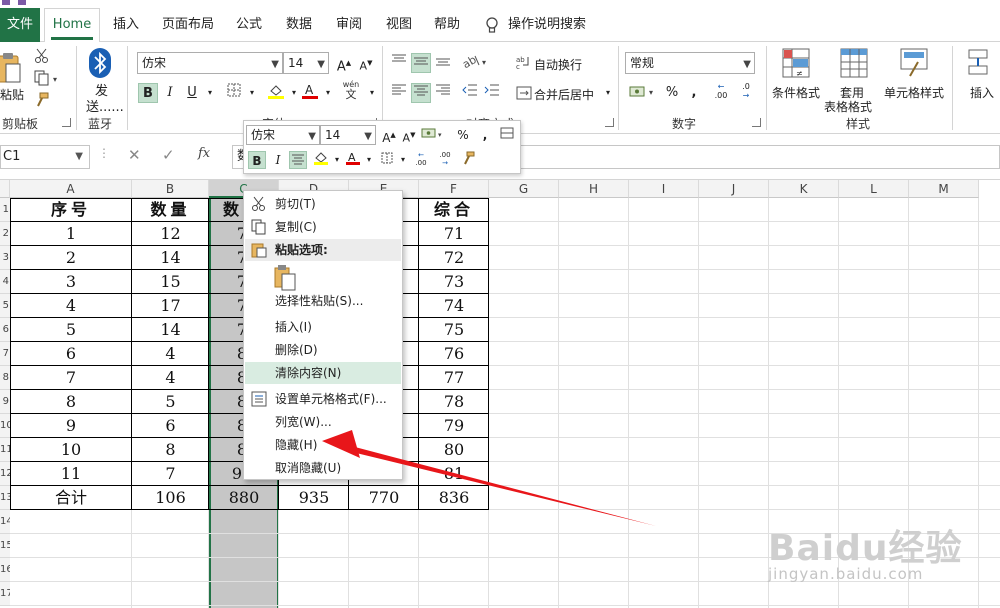 The height and width of the screenshot is (608, 1000). What do you see at coordinates (306, 63) in the screenshot?
I see `font-size-combo: 14 ▼` at bounding box center [306, 63].